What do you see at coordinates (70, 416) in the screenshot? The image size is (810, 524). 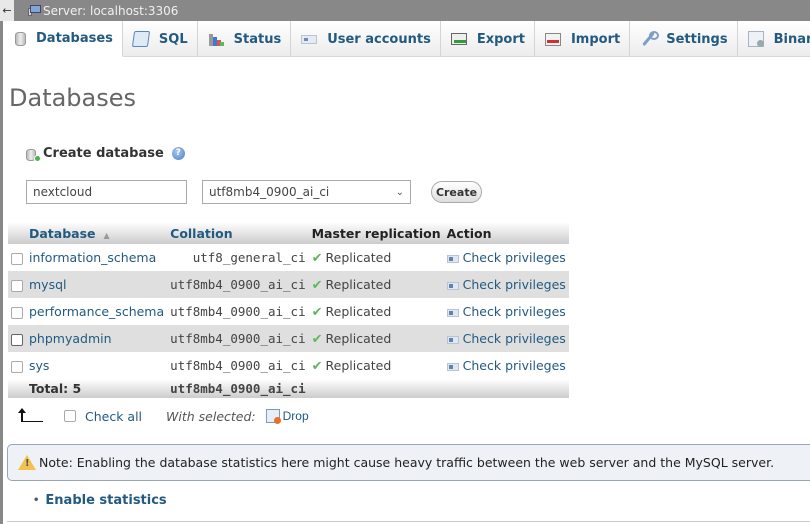 I see `check-all-checkbox` at bounding box center [70, 416].